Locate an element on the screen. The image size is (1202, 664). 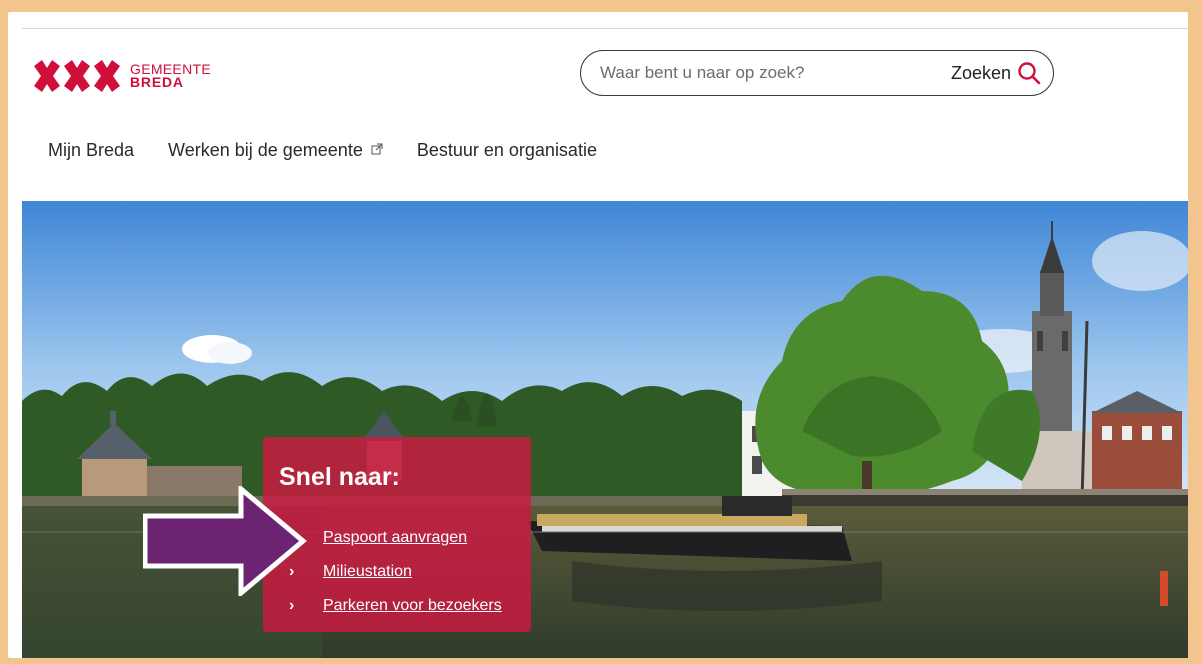
chevron-right-icon: › is located at coordinates (292, 605).